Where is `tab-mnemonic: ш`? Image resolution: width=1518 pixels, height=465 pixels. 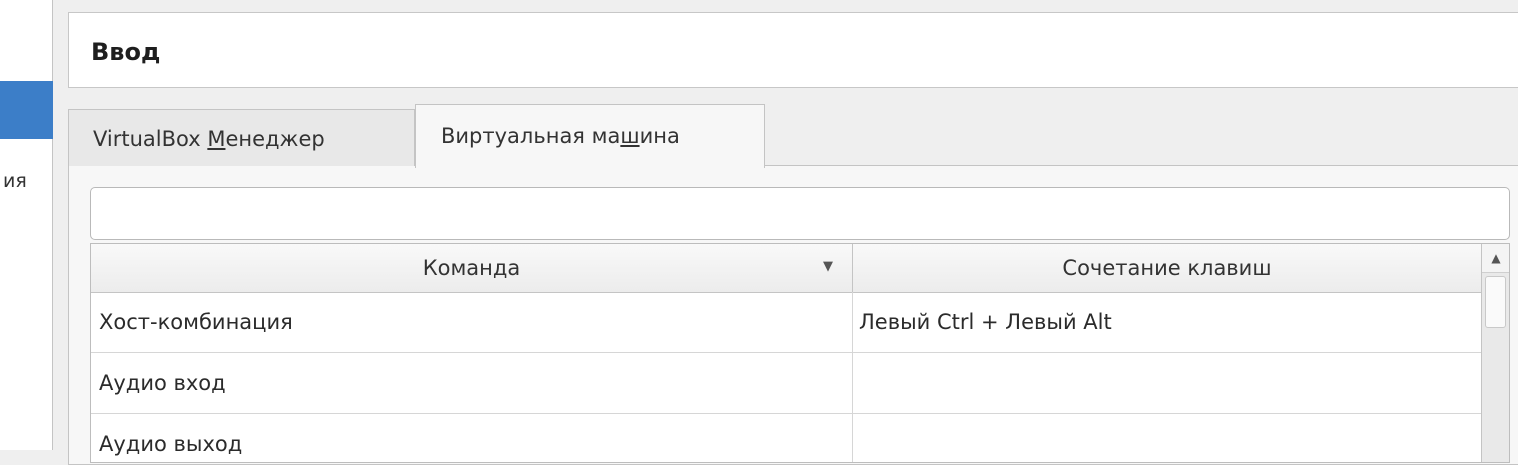
tab-mnemonic: ш is located at coordinates (630, 136).